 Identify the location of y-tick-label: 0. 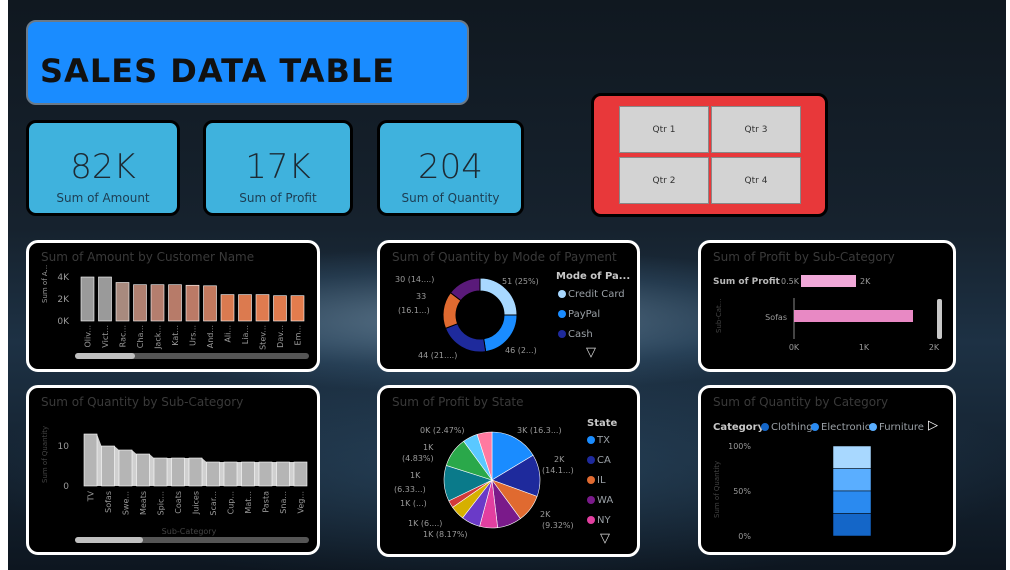
(66, 487).